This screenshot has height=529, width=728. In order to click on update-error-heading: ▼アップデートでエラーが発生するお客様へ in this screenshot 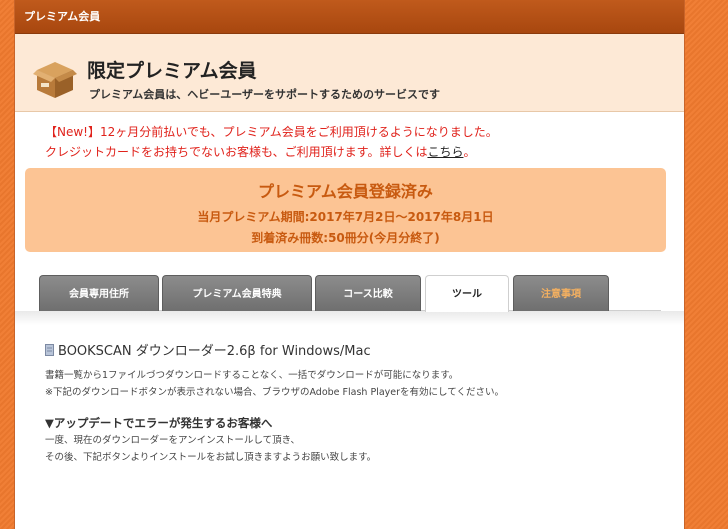, I will do `click(159, 423)`.